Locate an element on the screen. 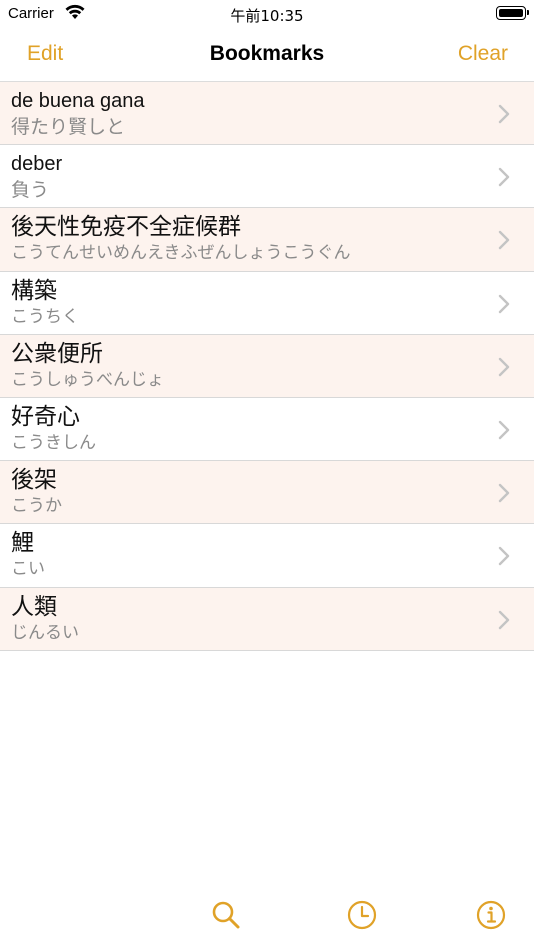 The height and width of the screenshot is (950, 534). tab-bar is located at coordinates (267, 918).